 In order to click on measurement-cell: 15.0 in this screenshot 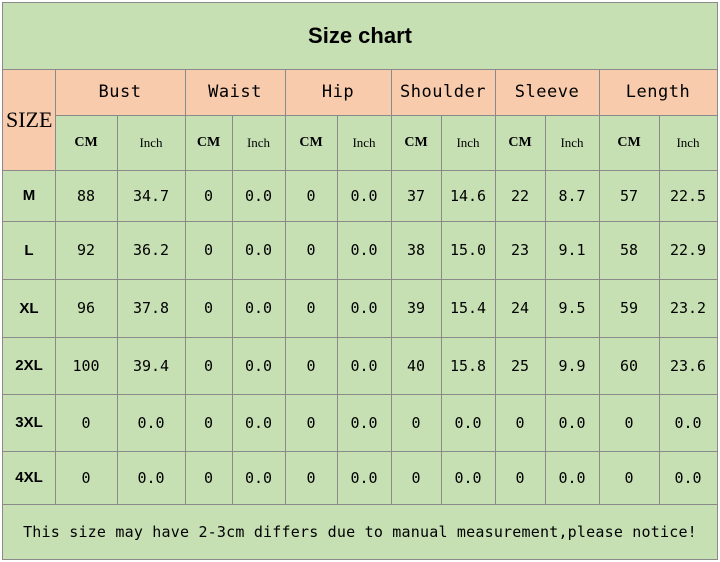, I will do `click(468, 250)`.